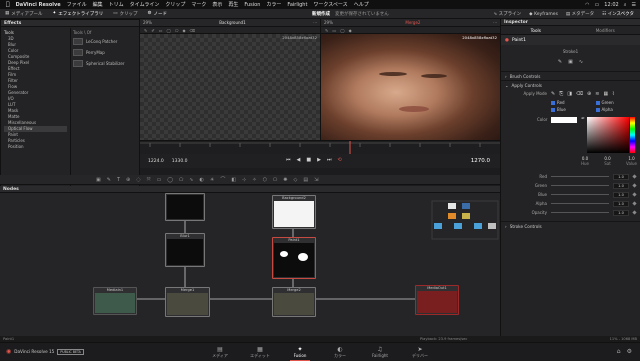  What do you see at coordinates (340, 352) in the screenshot?
I see `page-color: ◐カラー` at bounding box center [340, 352].